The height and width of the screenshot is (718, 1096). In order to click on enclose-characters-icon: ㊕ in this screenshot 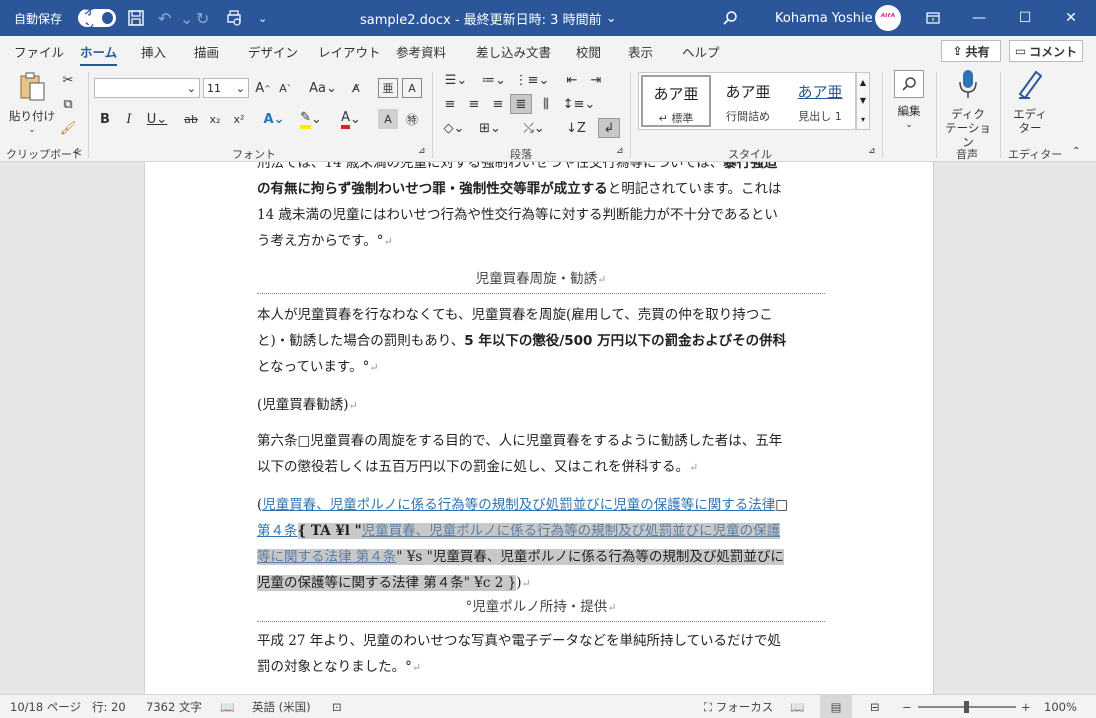, I will do `click(412, 119)`.